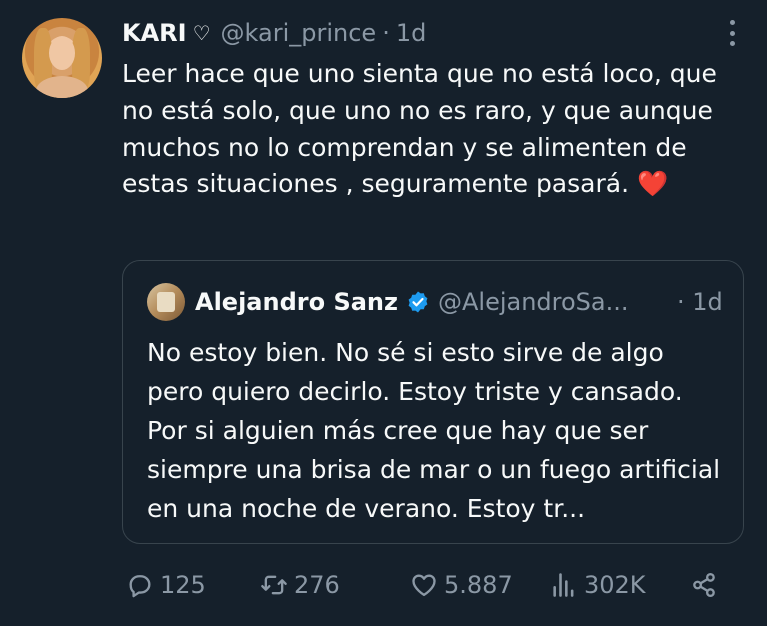 The height and width of the screenshot is (626, 767). What do you see at coordinates (707, 302) in the screenshot?
I see `quoted-time: 1d` at bounding box center [707, 302].